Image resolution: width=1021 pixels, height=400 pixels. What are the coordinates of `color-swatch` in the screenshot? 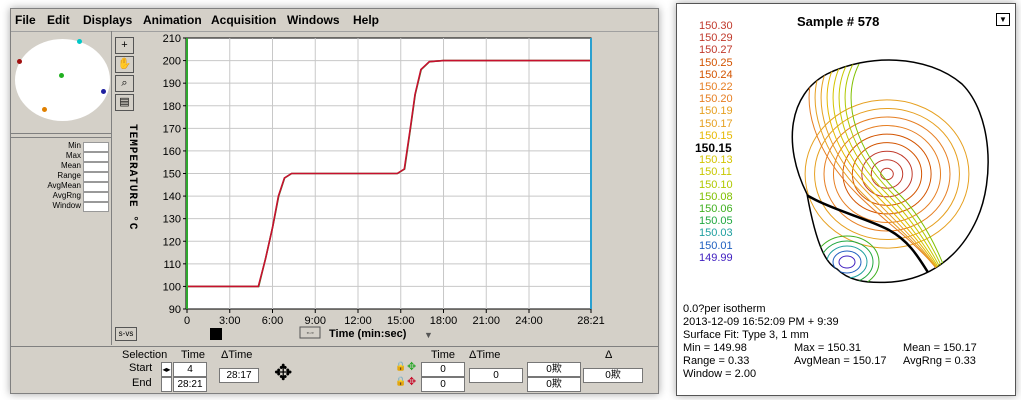 It's located at (216, 334).